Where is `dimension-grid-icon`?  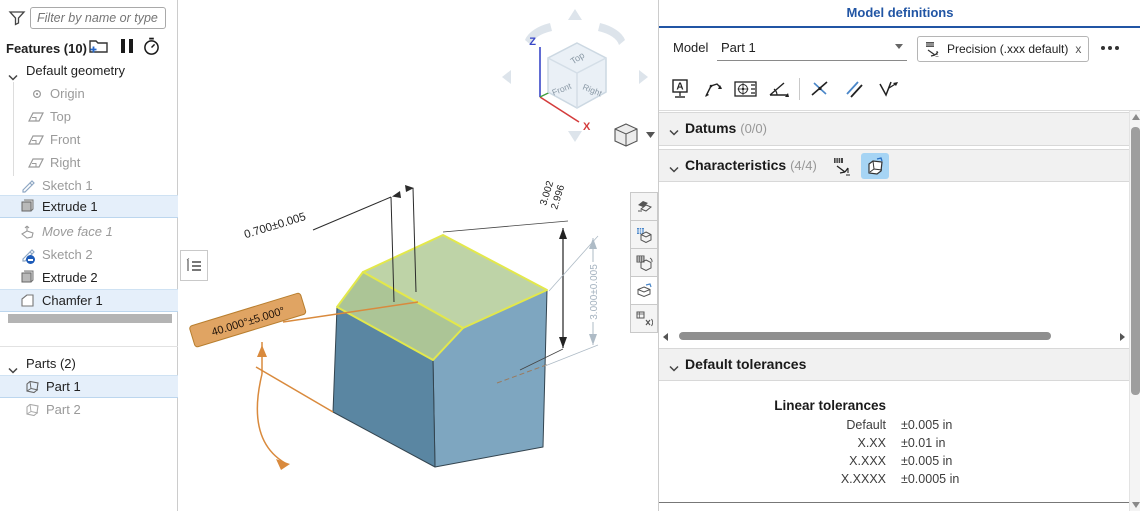 dimension-grid-icon is located at coordinates (842, 166).